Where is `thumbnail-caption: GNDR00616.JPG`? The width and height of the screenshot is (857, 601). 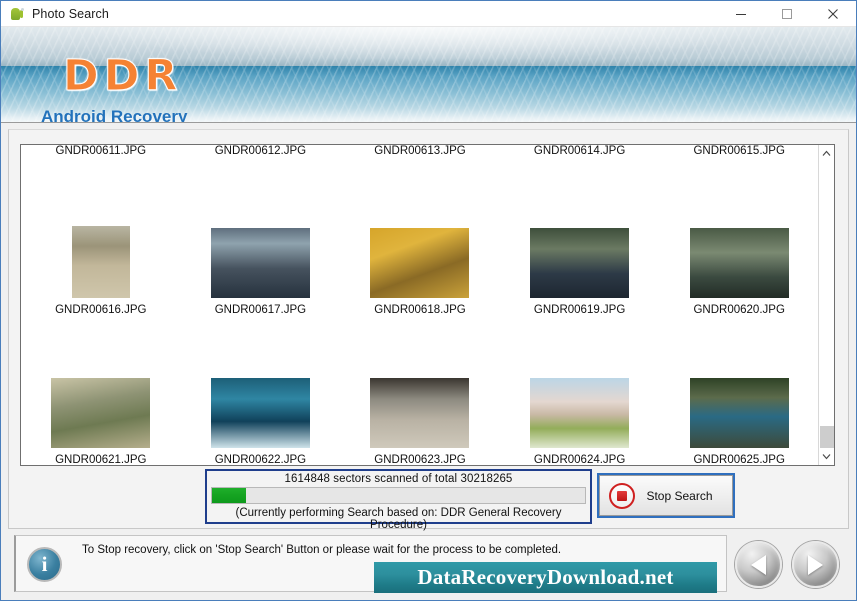
thumbnail-caption: GNDR00616.JPG is located at coordinates (101, 310).